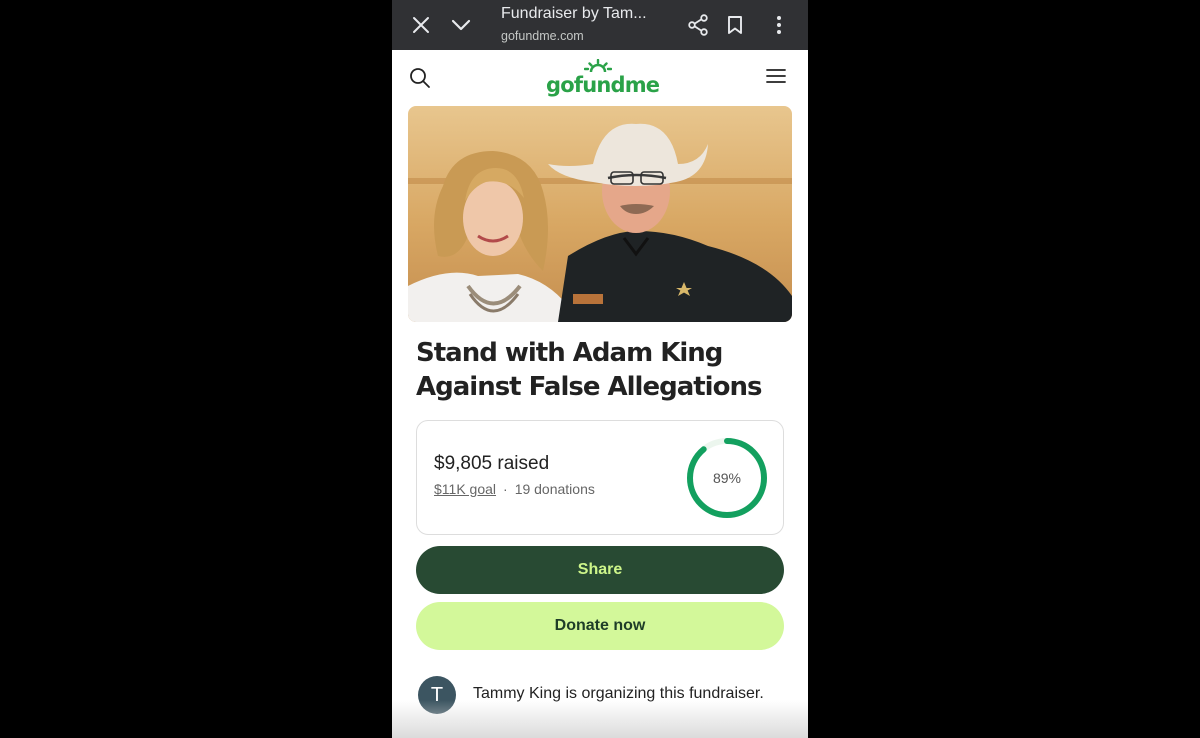 The image size is (1200, 738). Describe the element at coordinates (600, 477) in the screenshot. I see `progress-card: $9,805 raised $11K goal · 19 donations 89%` at that location.